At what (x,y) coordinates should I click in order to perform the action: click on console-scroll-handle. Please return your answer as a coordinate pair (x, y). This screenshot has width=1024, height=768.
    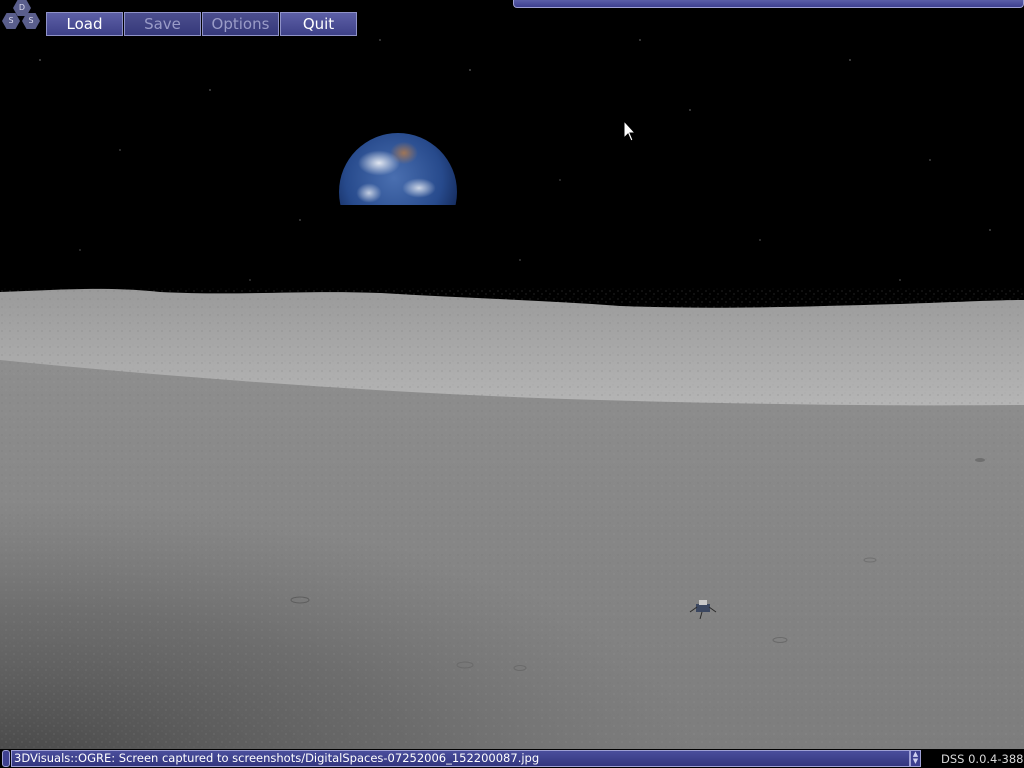
    Looking at the image, I should click on (6, 758).